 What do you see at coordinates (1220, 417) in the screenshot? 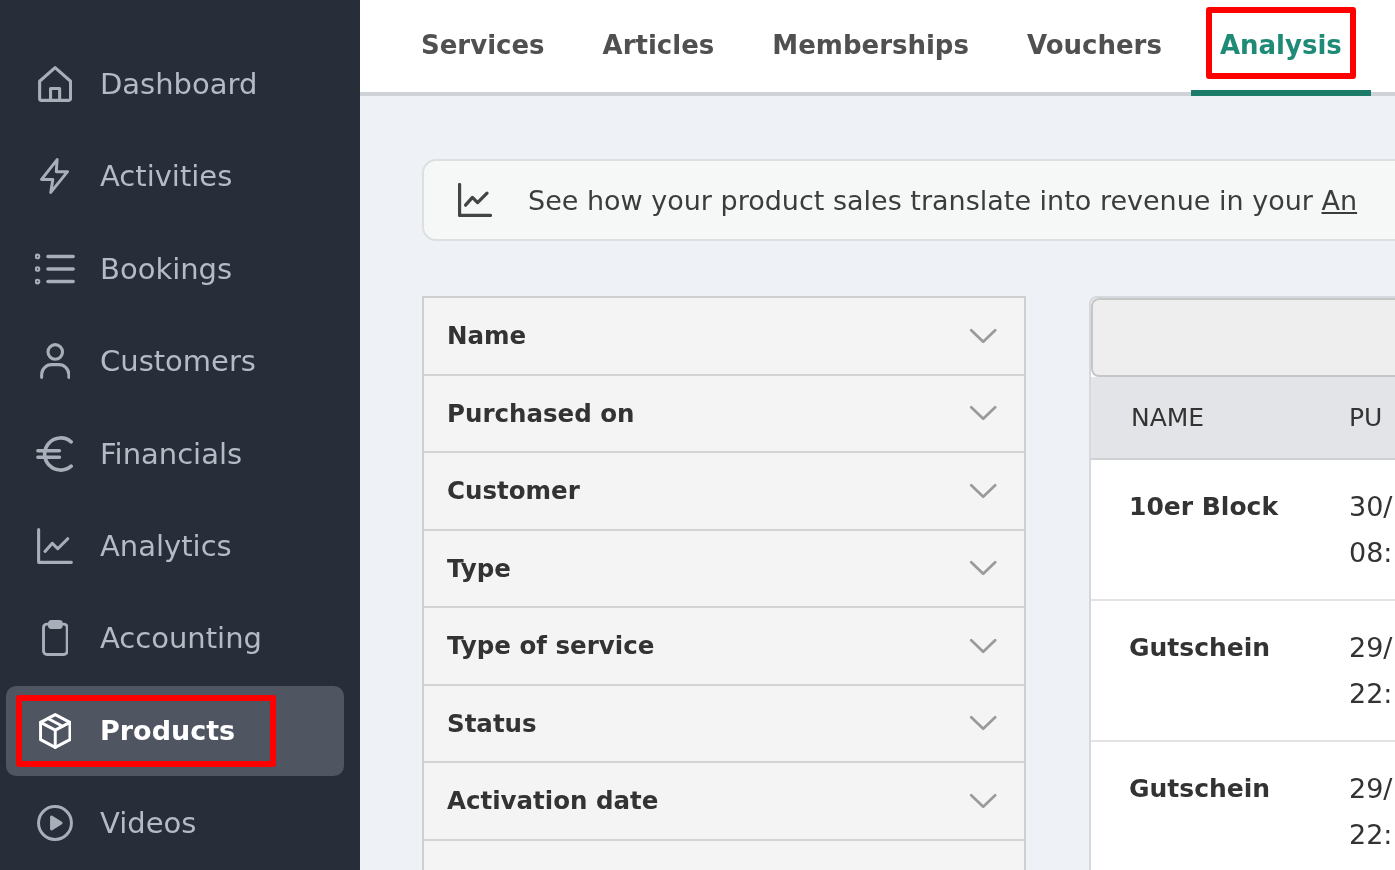
I see `column-header: NAME` at bounding box center [1220, 417].